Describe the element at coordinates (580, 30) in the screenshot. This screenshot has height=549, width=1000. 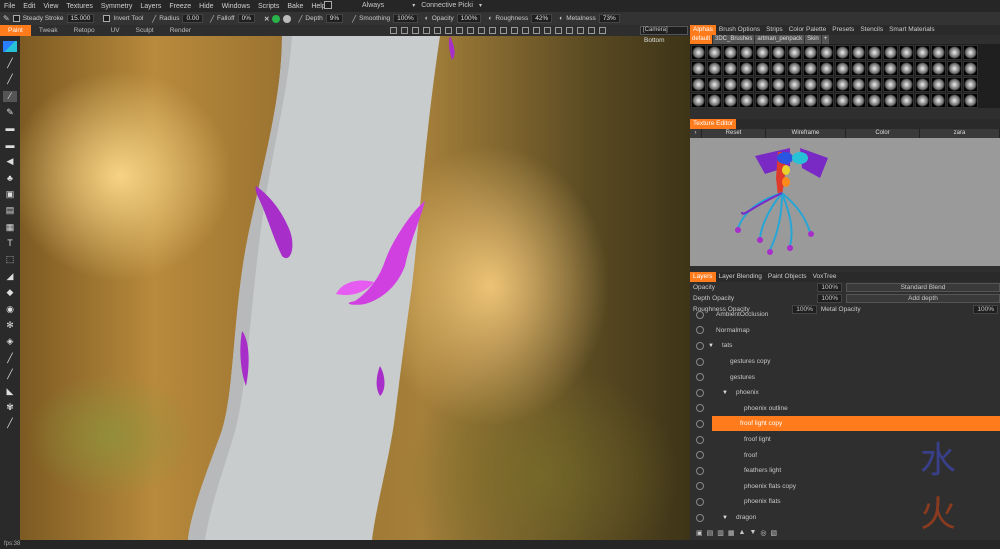
I see `settings-icon` at that location.